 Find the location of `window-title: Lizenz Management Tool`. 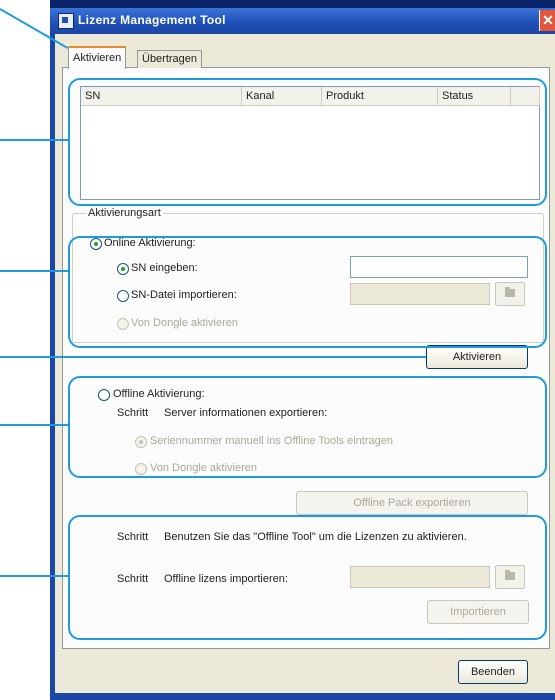

window-title: Lizenz Management Tool is located at coordinates (152, 20).